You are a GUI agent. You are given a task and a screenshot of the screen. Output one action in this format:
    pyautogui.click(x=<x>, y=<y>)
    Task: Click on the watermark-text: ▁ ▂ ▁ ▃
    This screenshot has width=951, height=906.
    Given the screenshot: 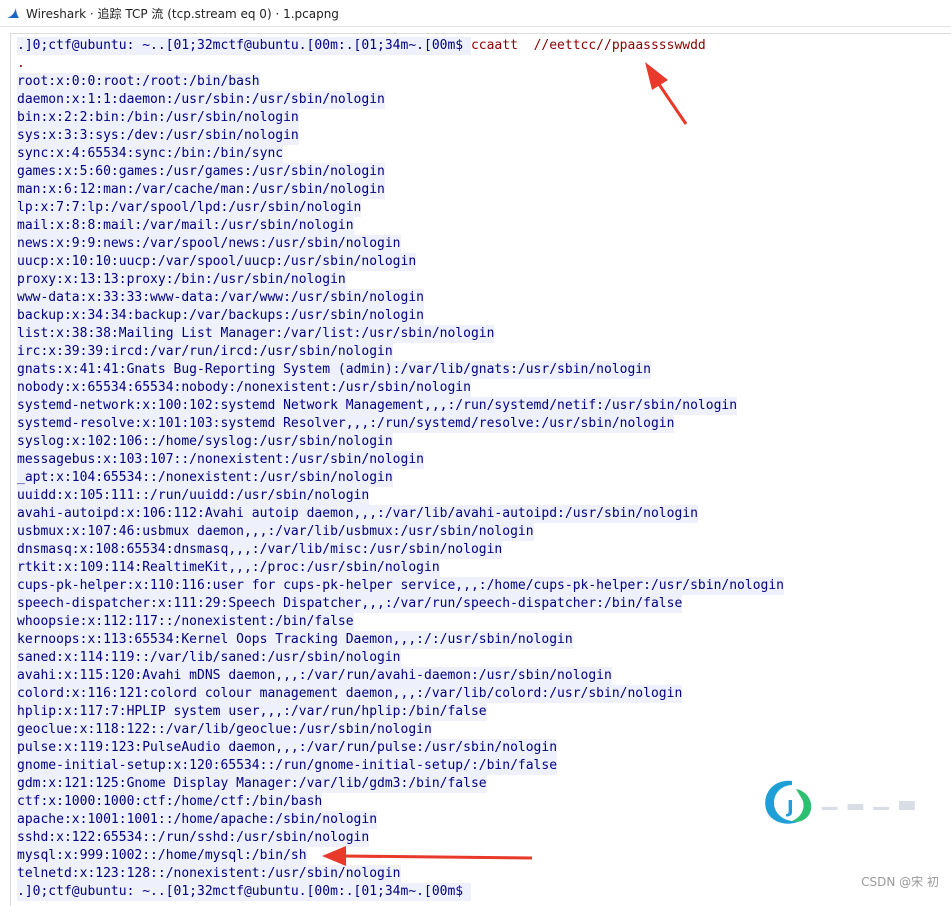 What is the action you would take?
    pyautogui.click(x=869, y=798)
    